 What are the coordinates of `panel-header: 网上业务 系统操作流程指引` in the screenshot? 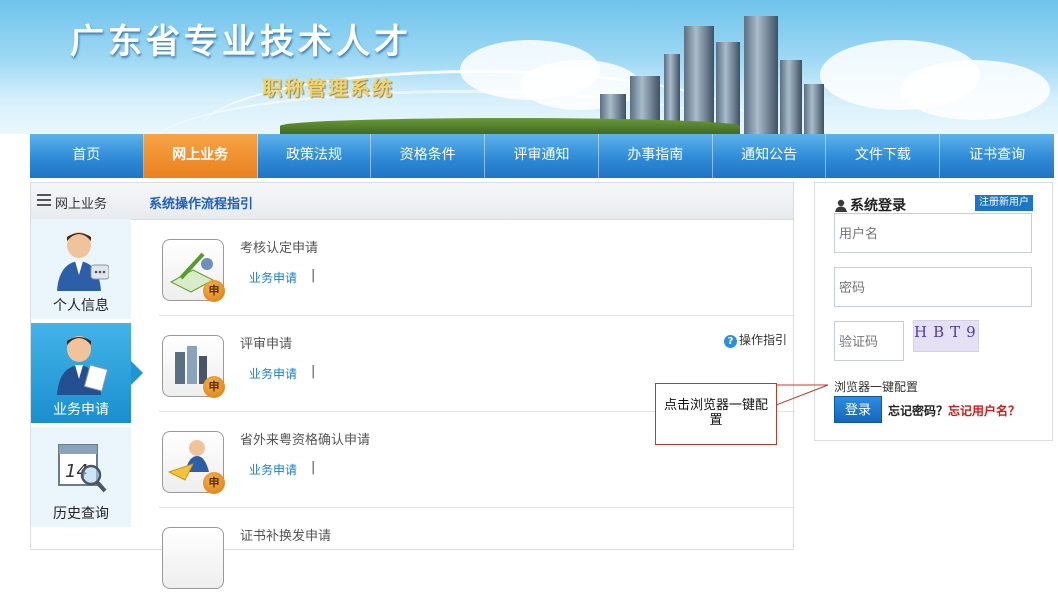 It's located at (412, 201).